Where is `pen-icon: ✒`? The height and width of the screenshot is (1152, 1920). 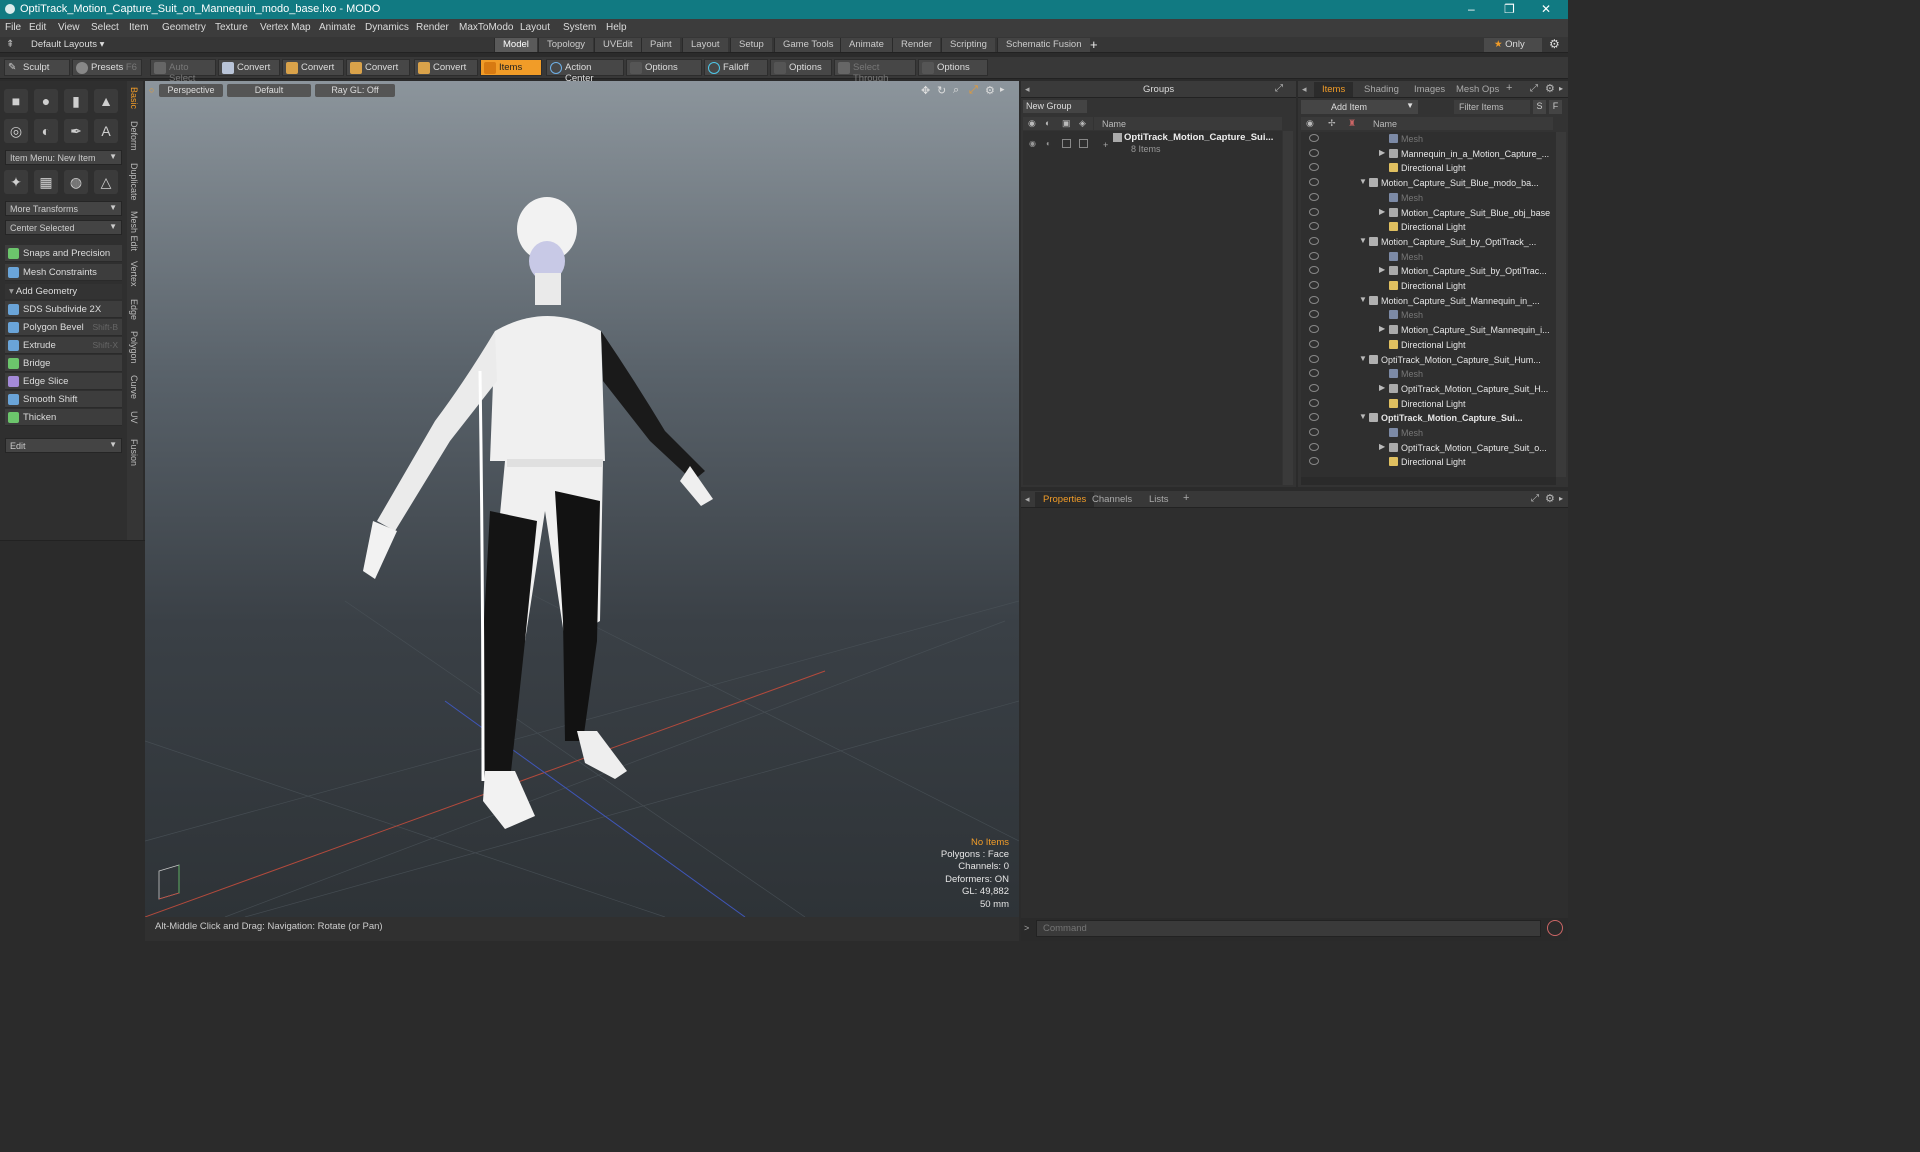
pen-icon: ✒ is located at coordinates (76, 131).